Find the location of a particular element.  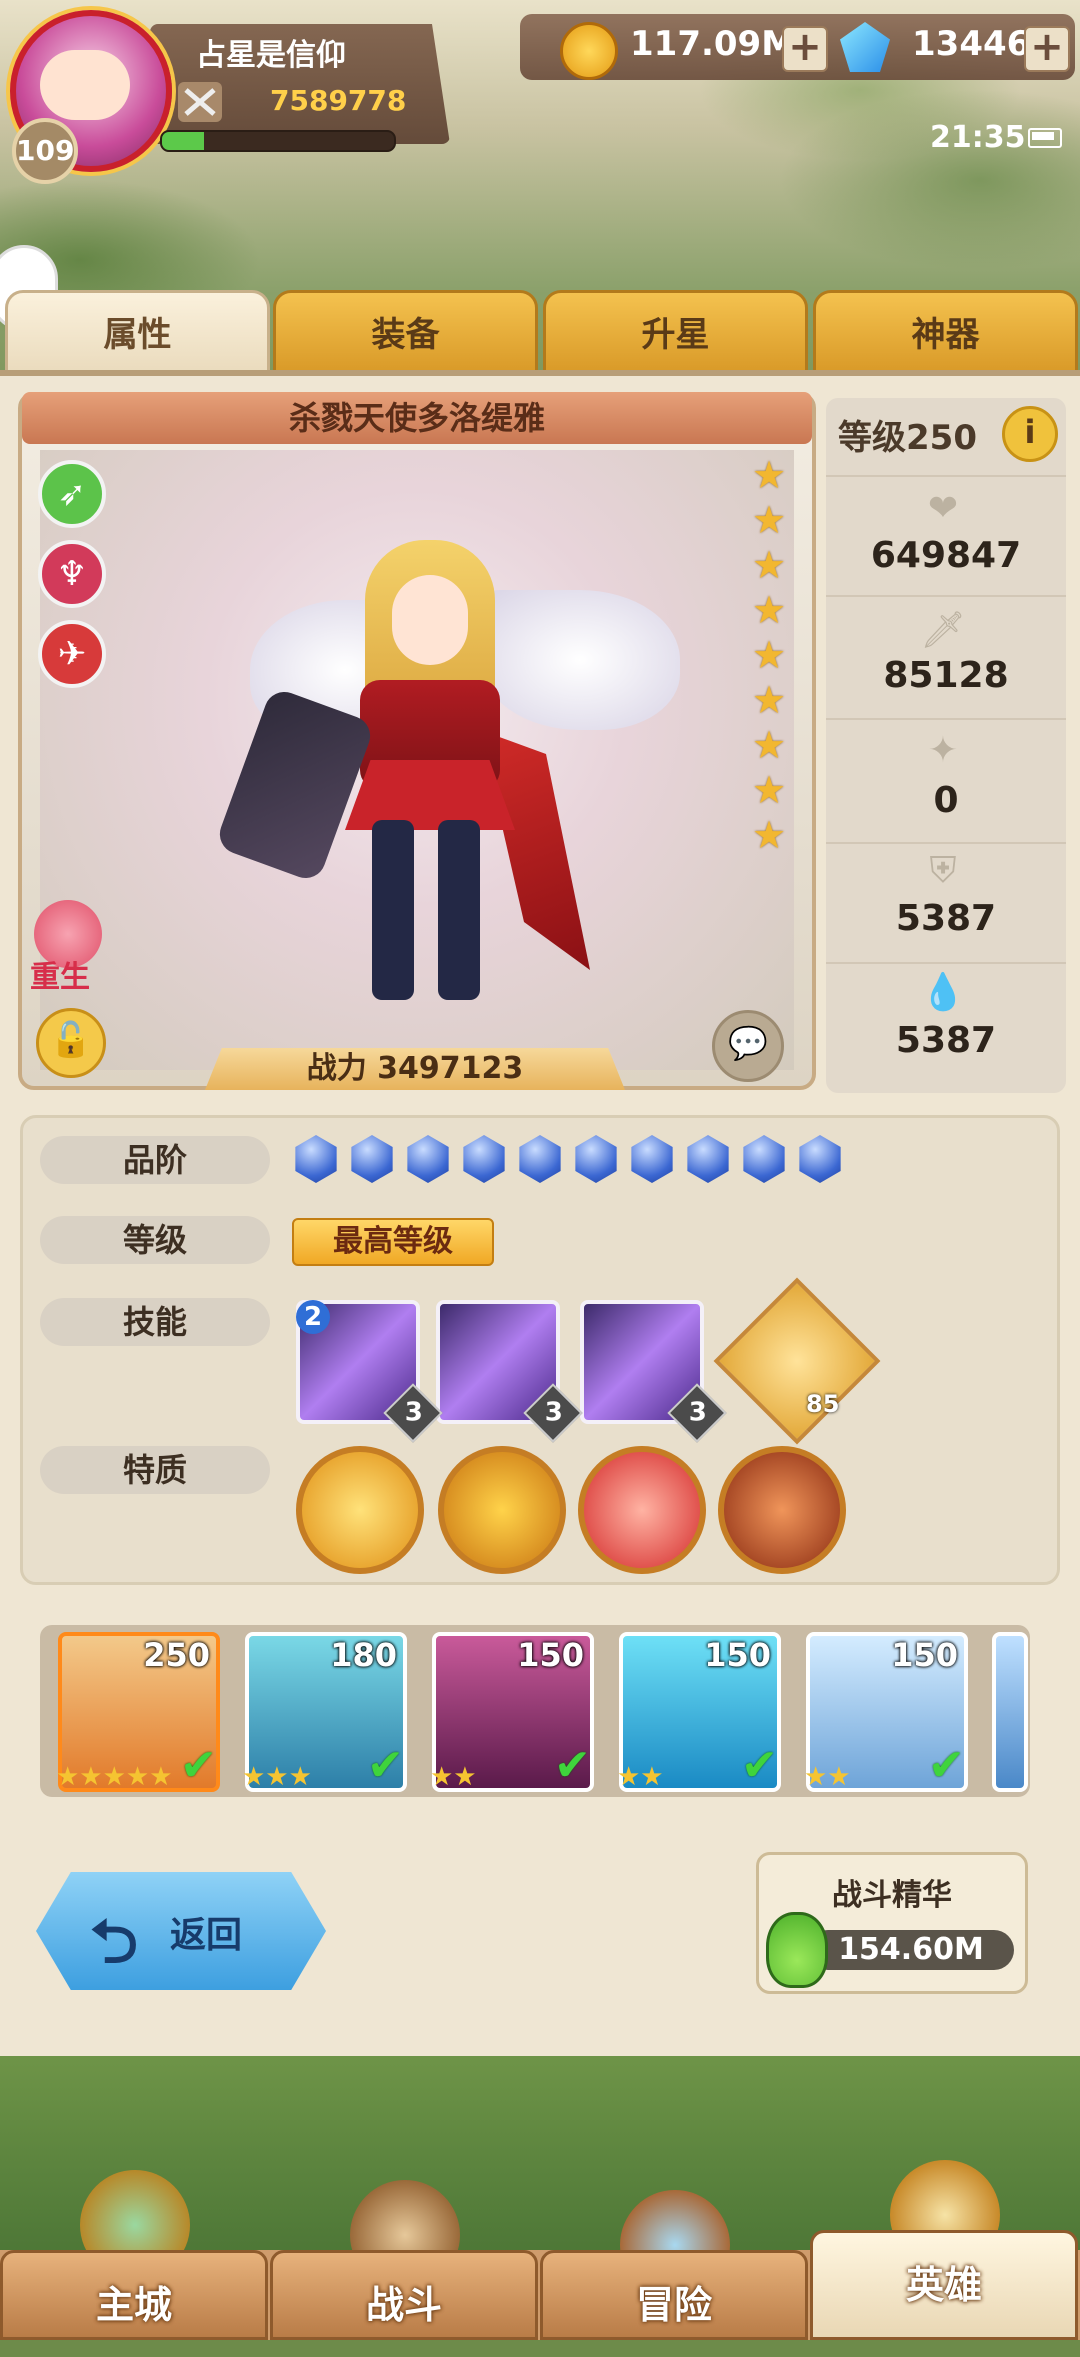

hero-skirt-art is located at coordinates (430, 795).